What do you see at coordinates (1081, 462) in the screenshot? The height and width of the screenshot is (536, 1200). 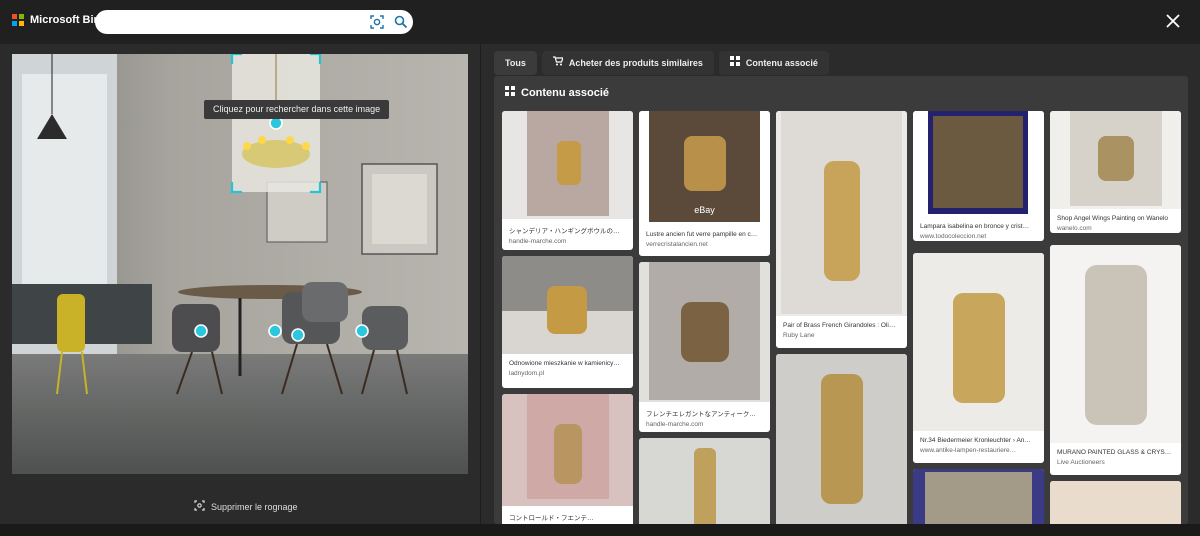 I see `result-source: Live Auctioneers` at bounding box center [1081, 462].